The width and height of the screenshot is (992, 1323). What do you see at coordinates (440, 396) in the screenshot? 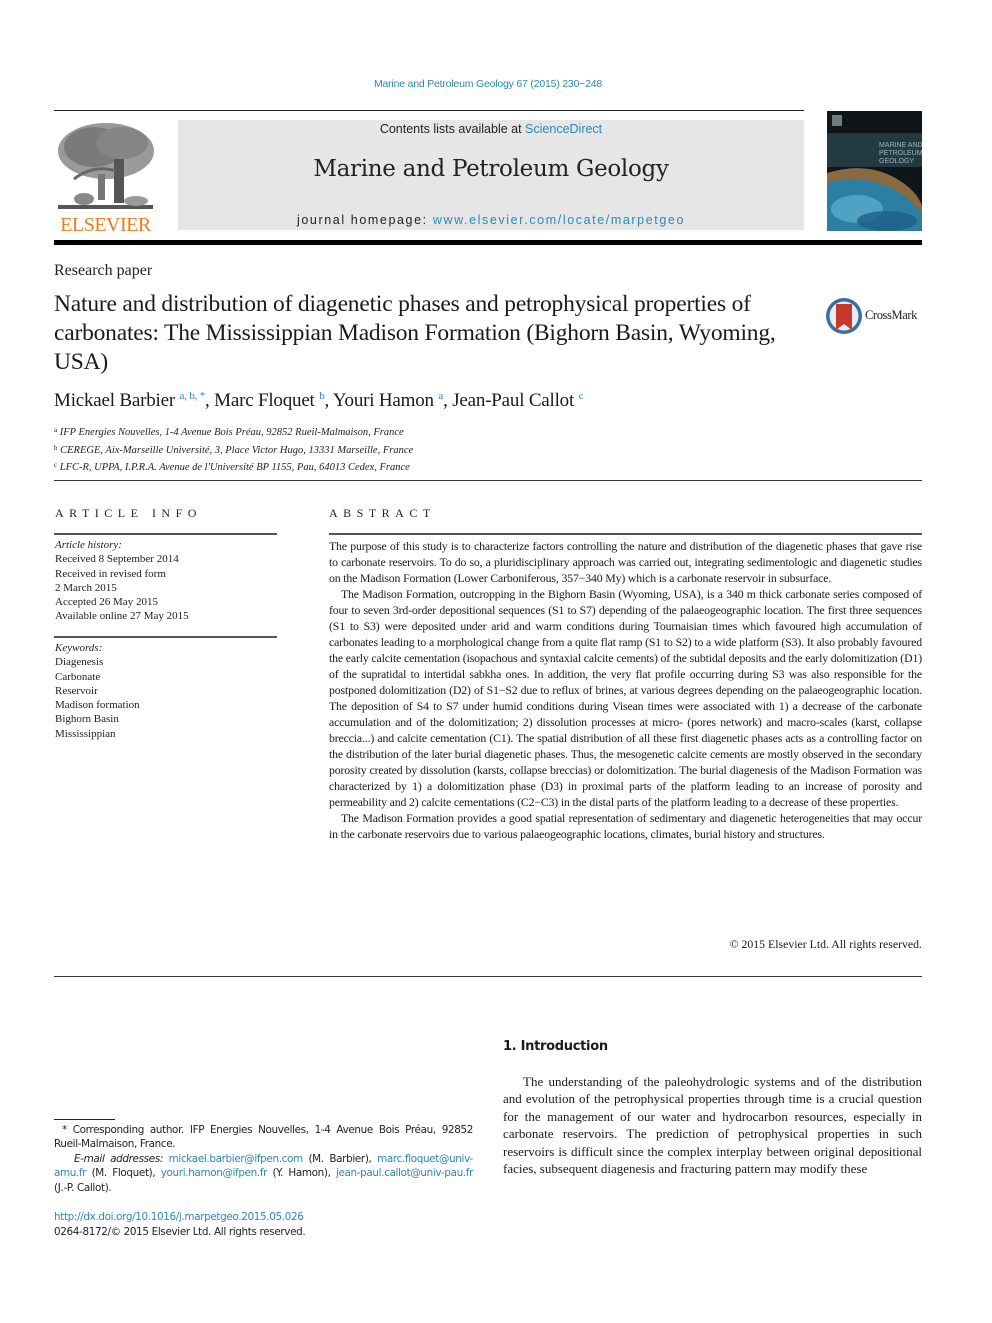
I see `author-affil-marker: a` at bounding box center [440, 396].